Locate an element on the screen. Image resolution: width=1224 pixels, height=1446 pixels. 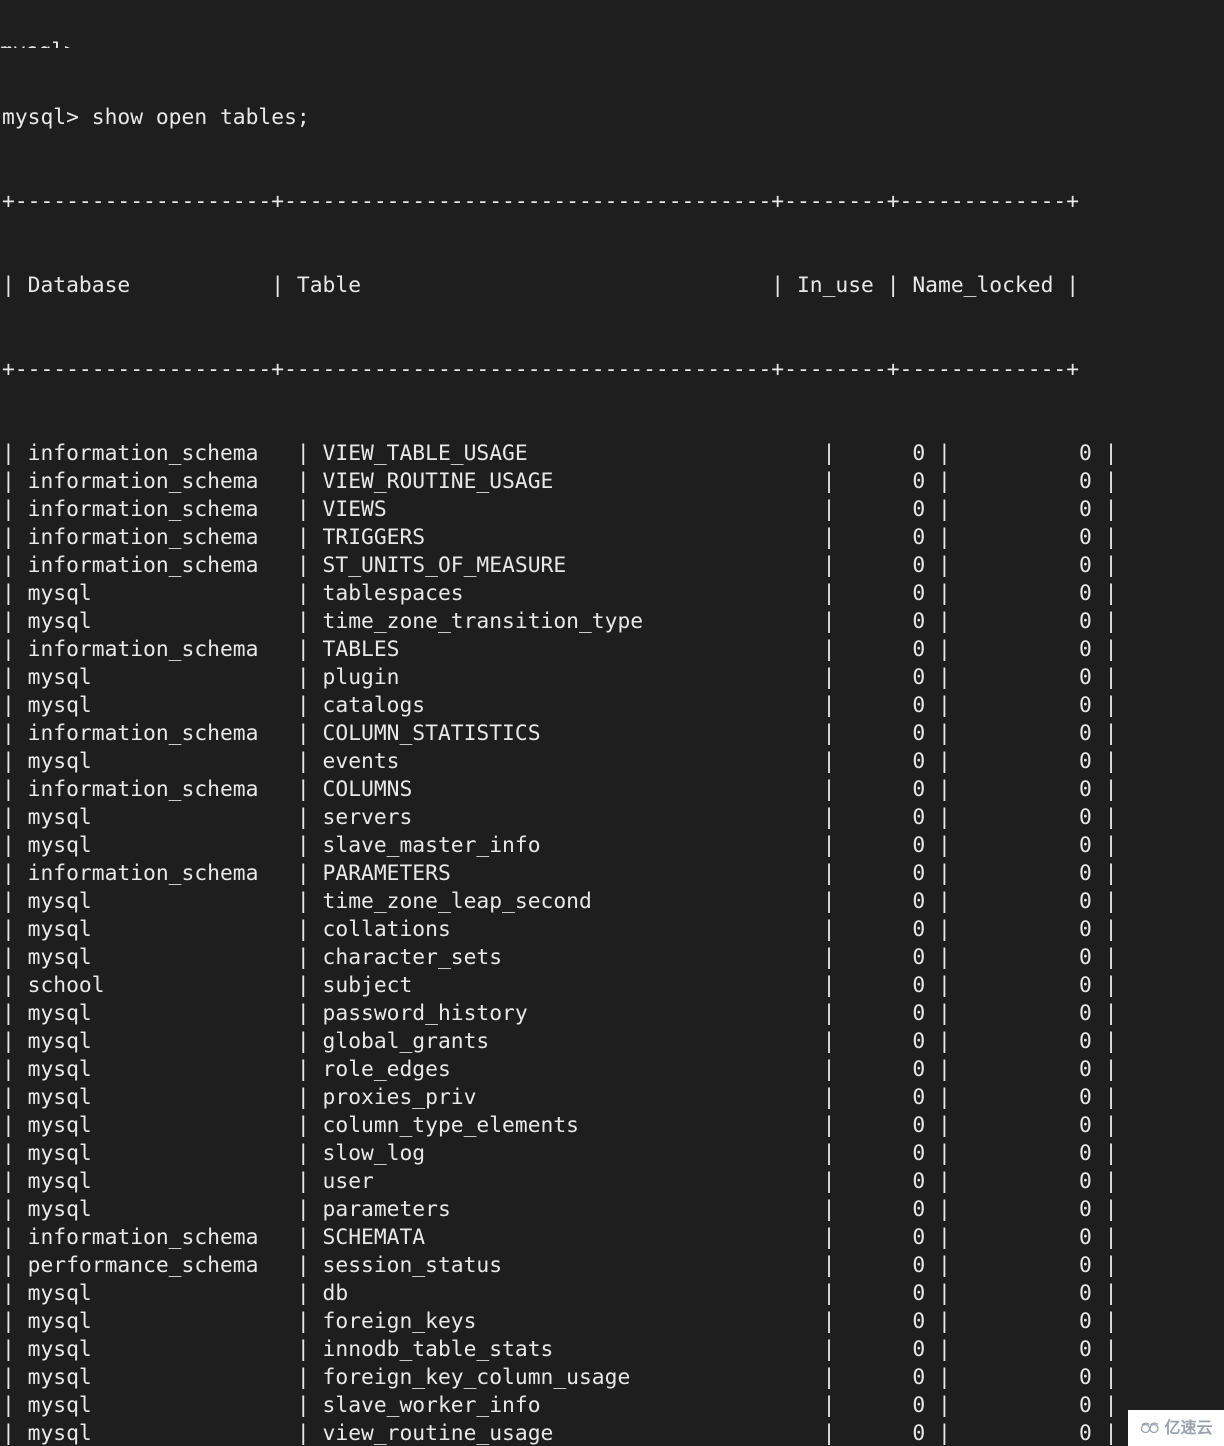
table-row: | mysql | db | 0 | 0 | is located at coordinates (560, 1293).